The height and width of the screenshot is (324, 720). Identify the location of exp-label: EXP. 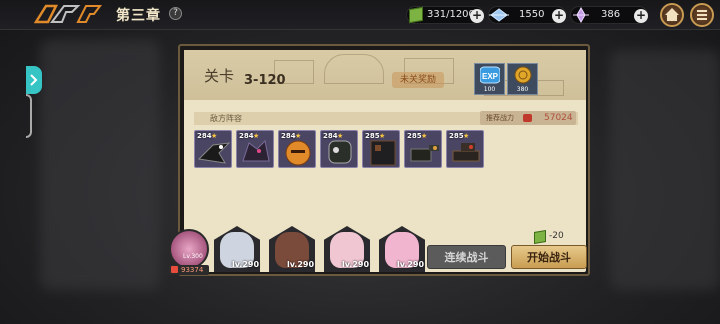
(490, 76).